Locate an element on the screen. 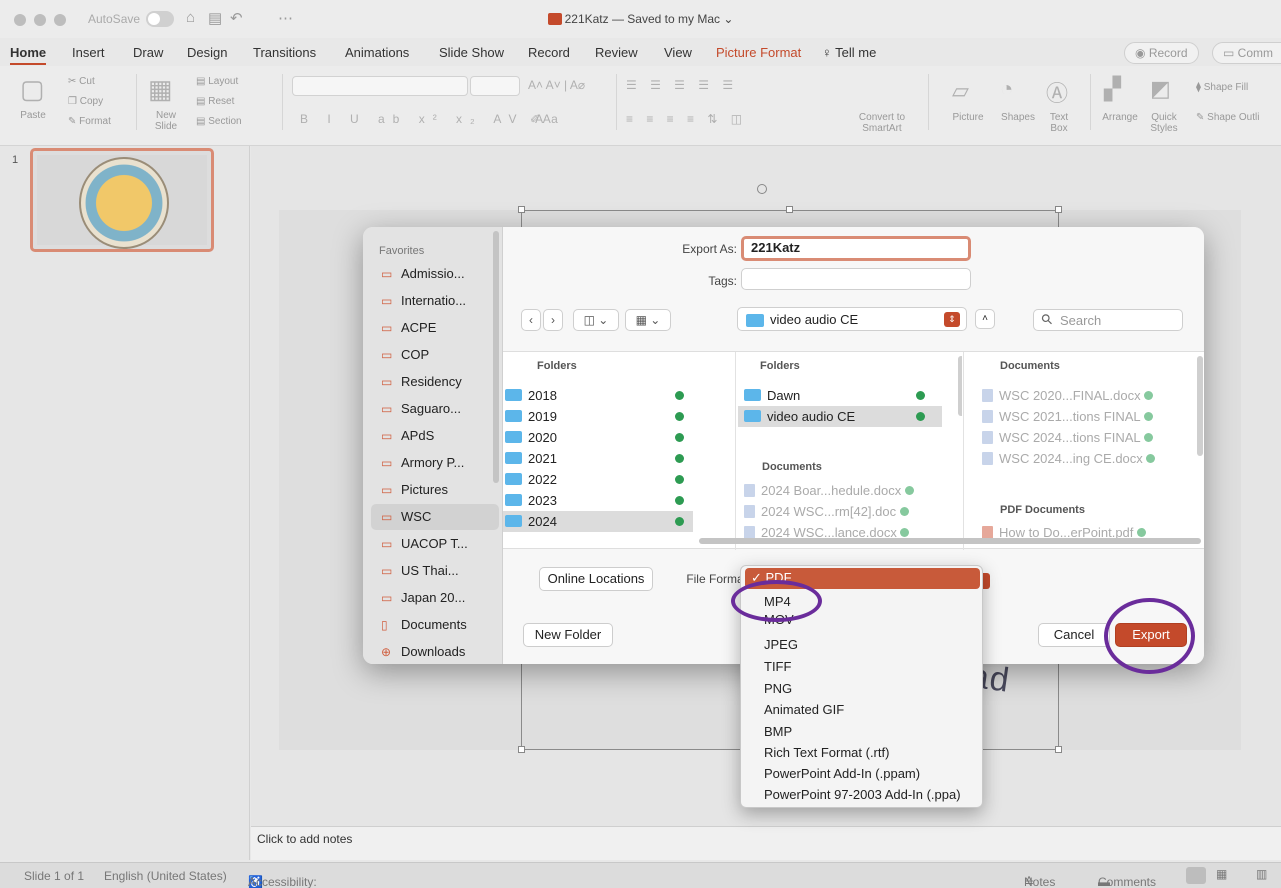 The height and width of the screenshot is (888, 1281). list-item: WSC 2024...ing CE.docx is located at coordinates (1083, 458).